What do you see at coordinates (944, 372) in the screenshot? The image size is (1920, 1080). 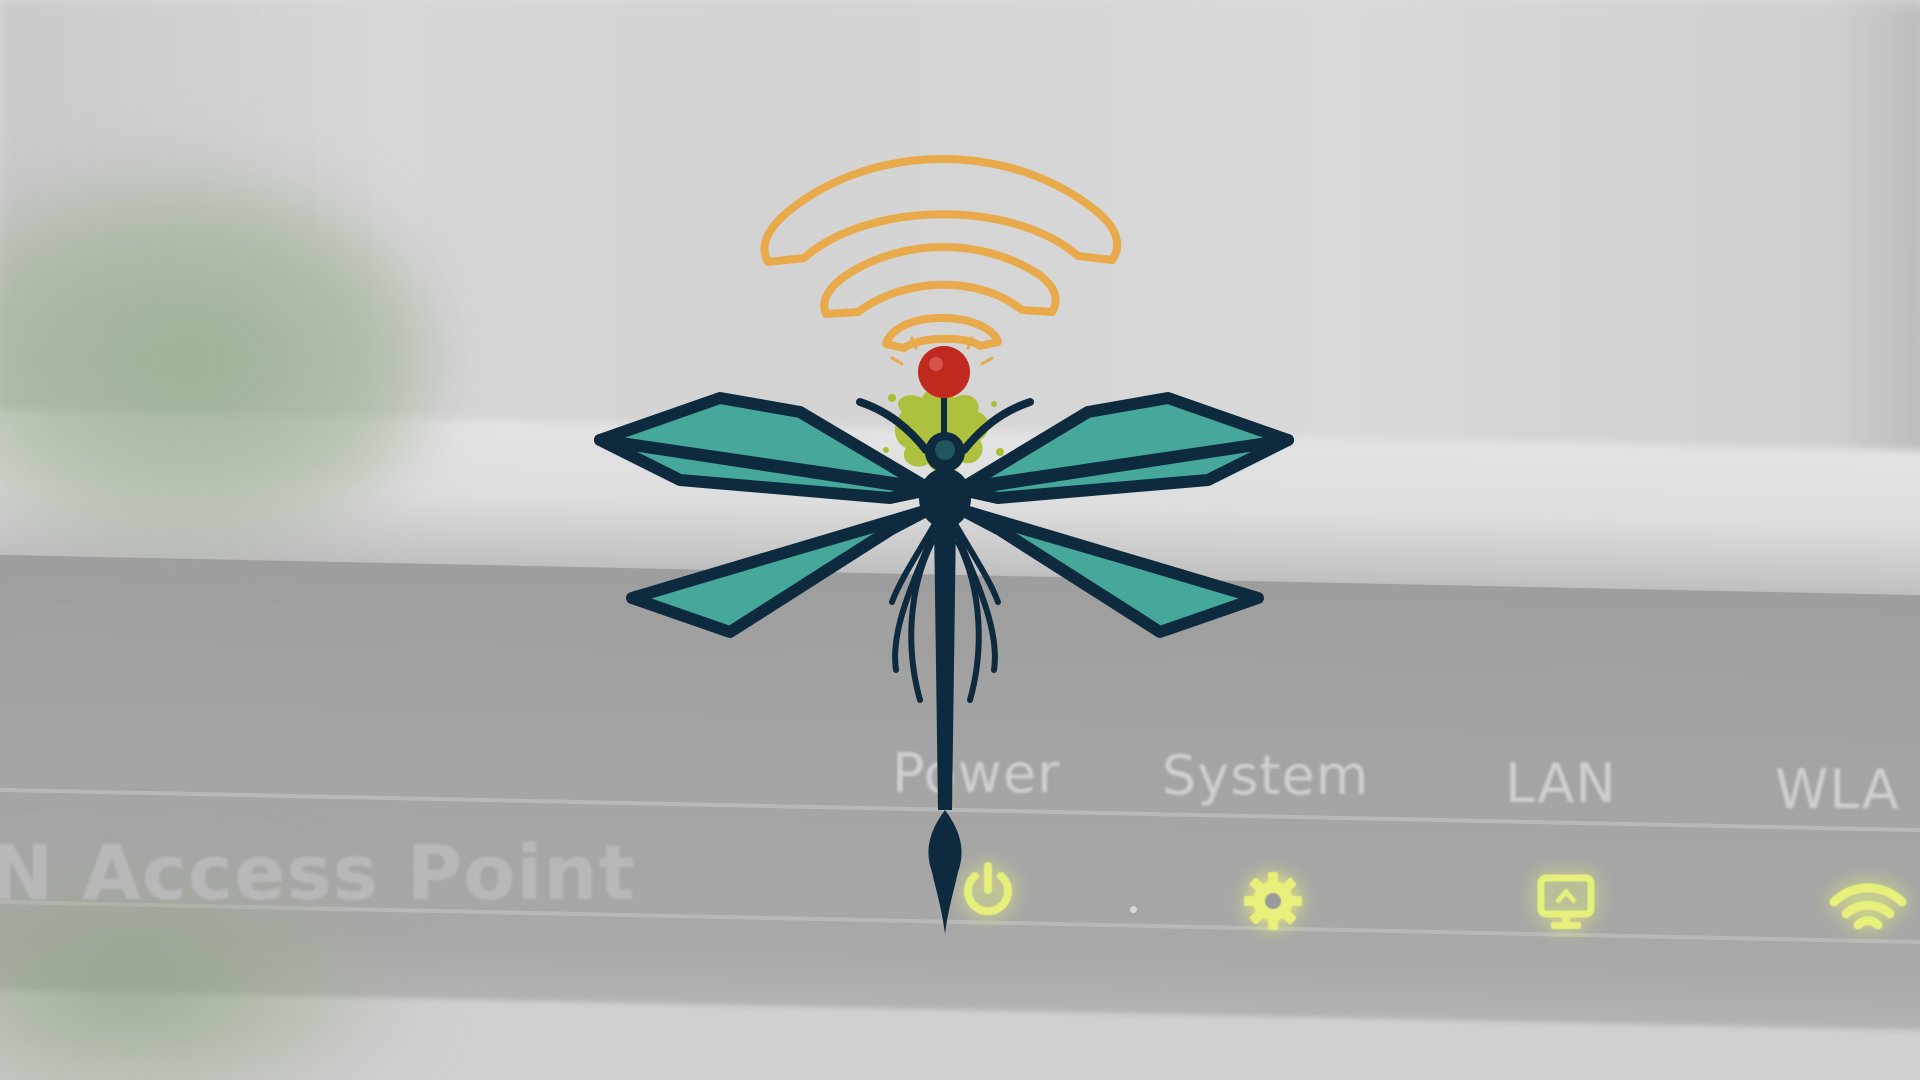 I see `dragonfly-head-icon` at bounding box center [944, 372].